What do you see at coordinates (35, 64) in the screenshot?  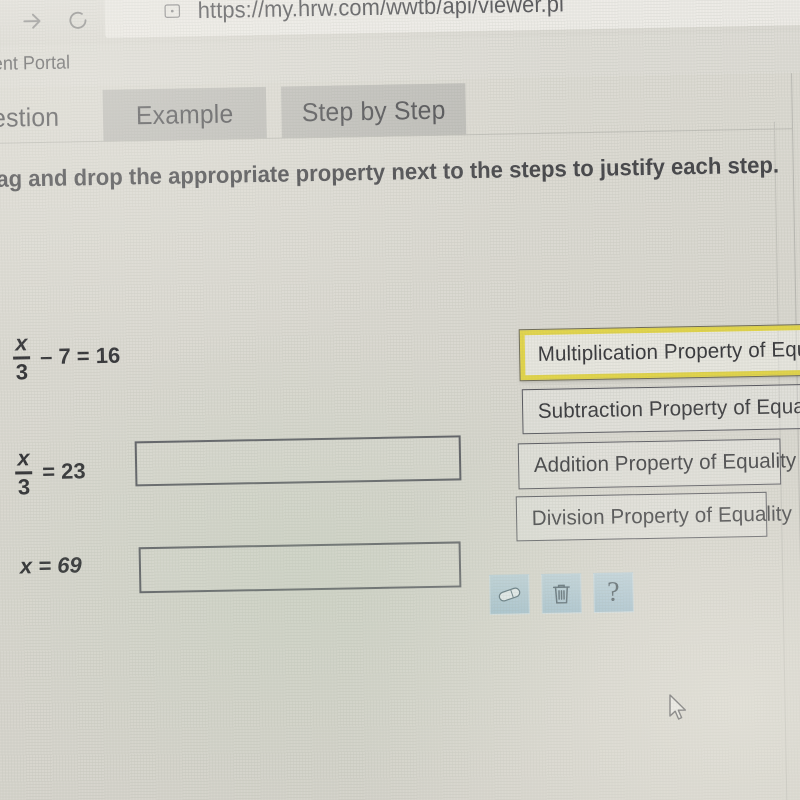 I see `bookmark-student-portal: tudent Portal` at bounding box center [35, 64].